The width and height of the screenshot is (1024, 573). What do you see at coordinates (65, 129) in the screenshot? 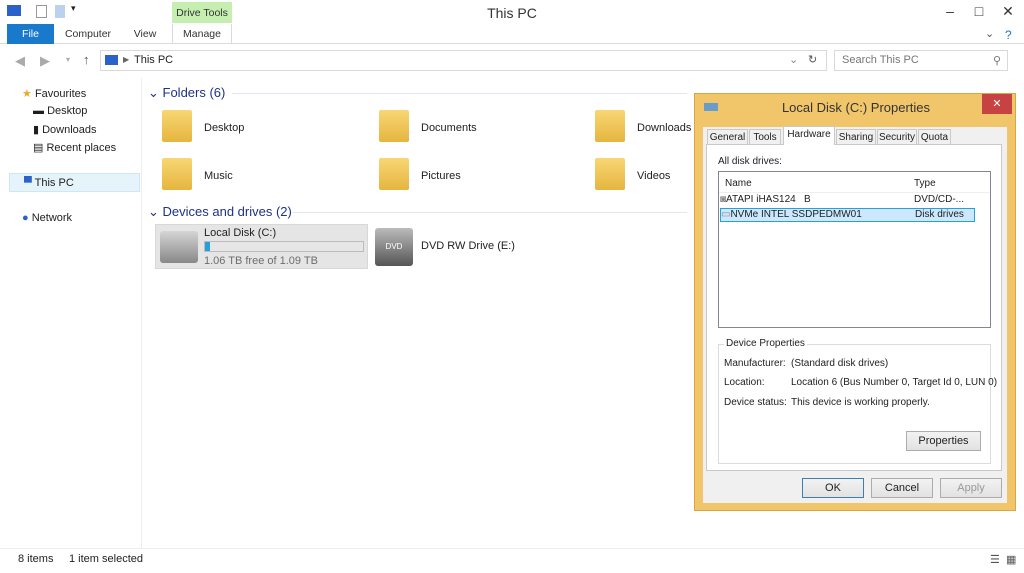
I see `nav-downloads: ▮ Downloads` at bounding box center [65, 129].